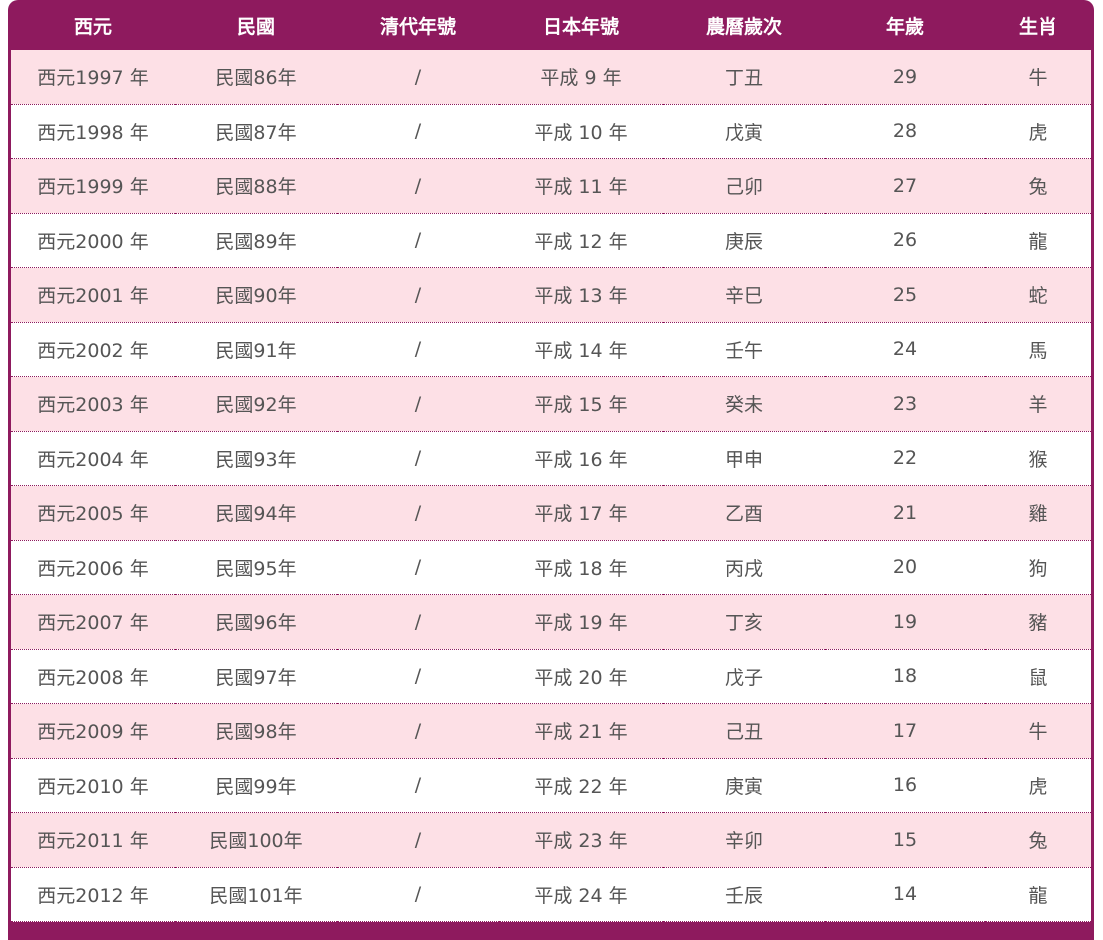  I want to click on gregorian-year-cell: 西元2000 年, so click(93, 240).